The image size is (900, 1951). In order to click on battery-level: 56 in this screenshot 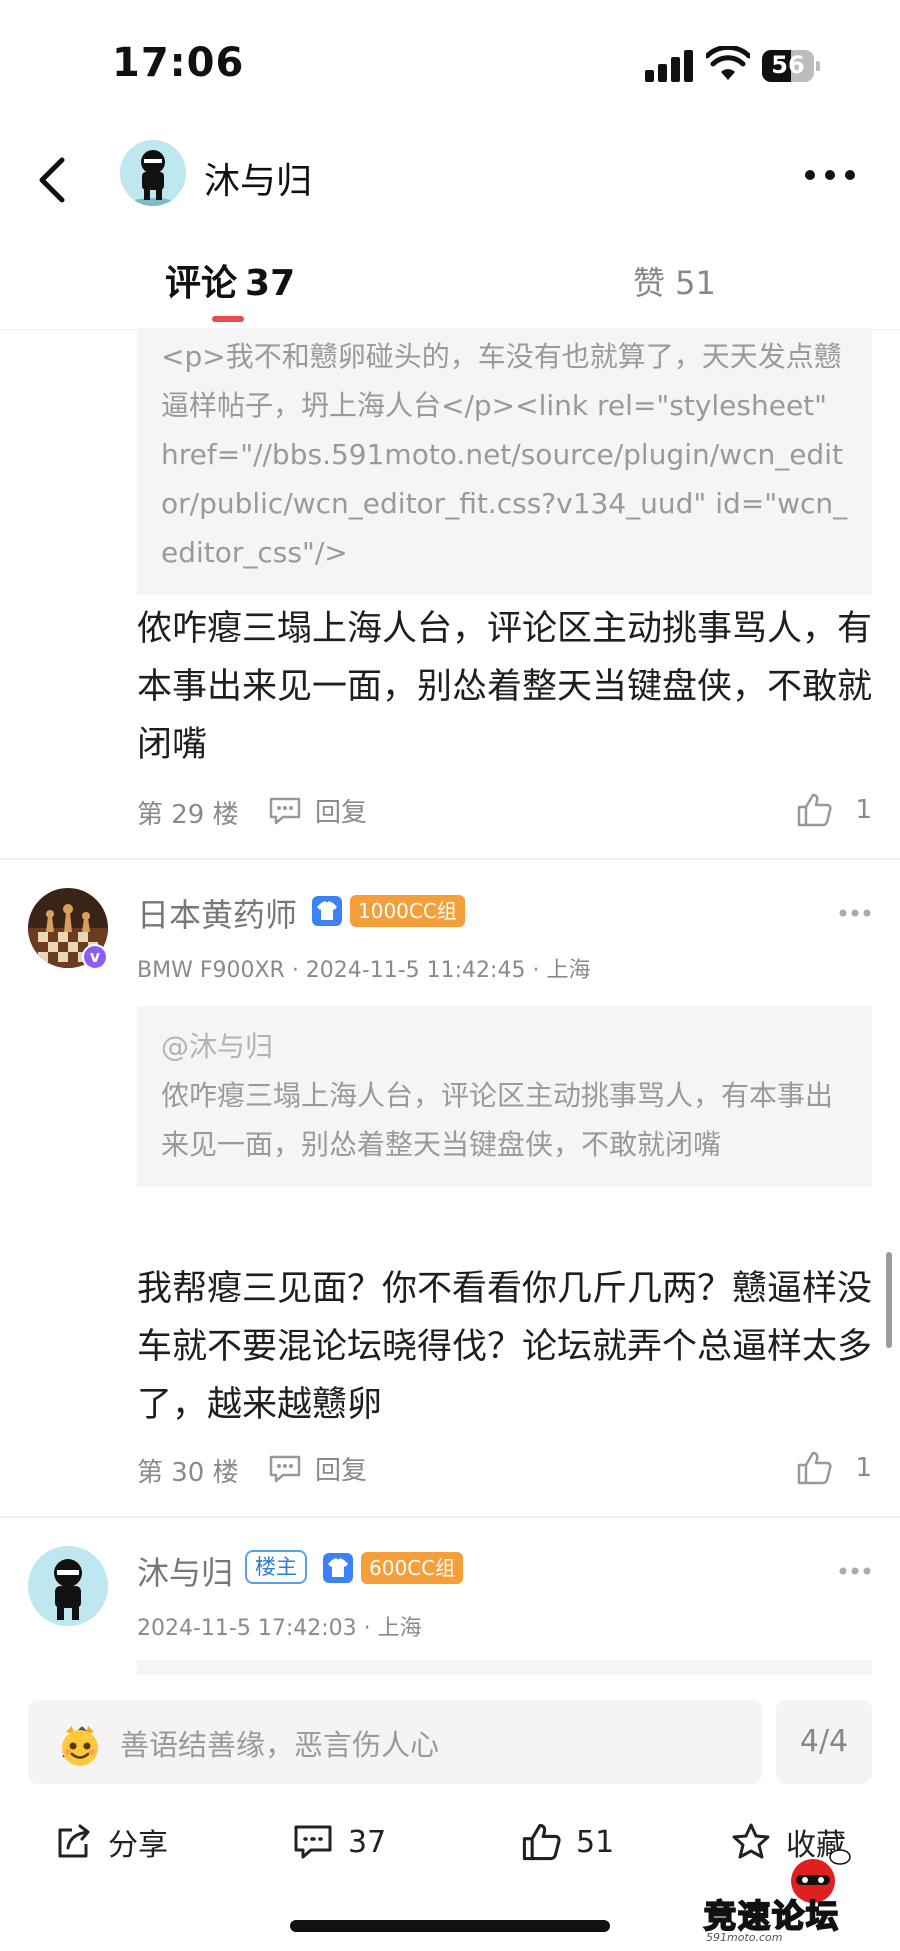, I will do `click(788, 65)`.